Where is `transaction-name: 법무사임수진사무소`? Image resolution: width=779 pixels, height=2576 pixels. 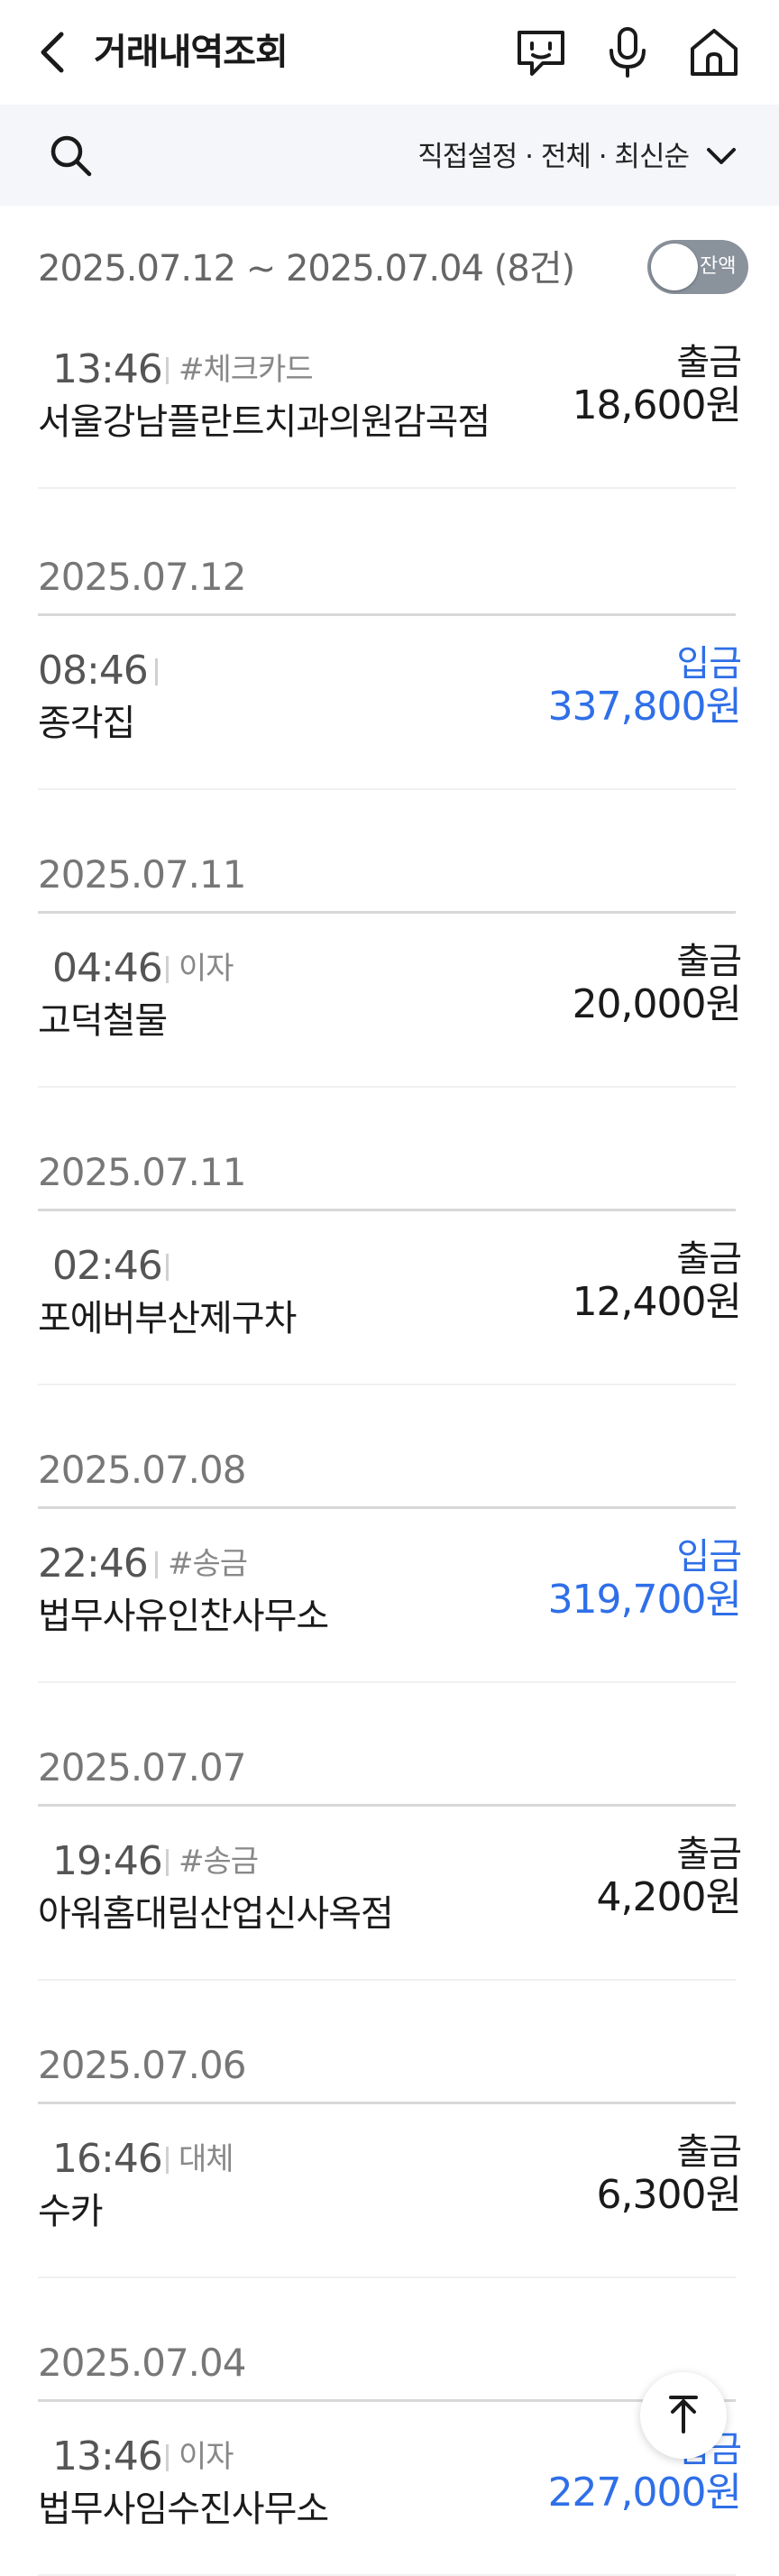 transaction-name: 법무사임수진사무소 is located at coordinates (183, 2509).